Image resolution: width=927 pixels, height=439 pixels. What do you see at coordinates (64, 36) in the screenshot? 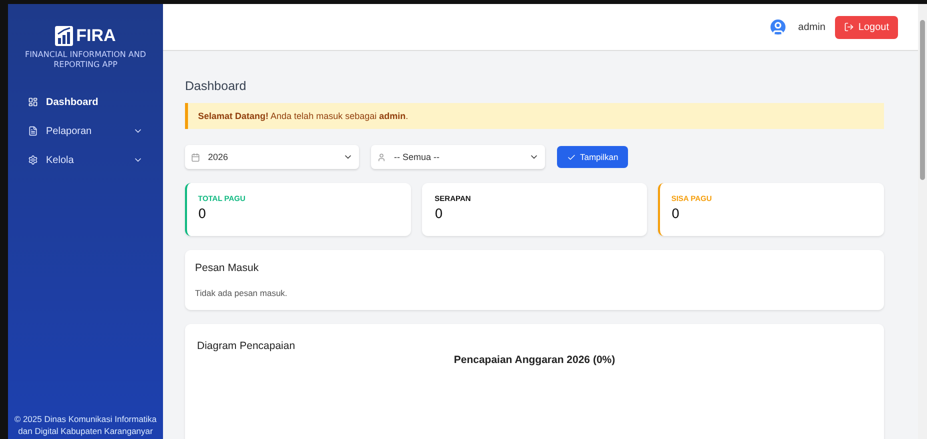
I see `chart-logo-icon` at bounding box center [64, 36].